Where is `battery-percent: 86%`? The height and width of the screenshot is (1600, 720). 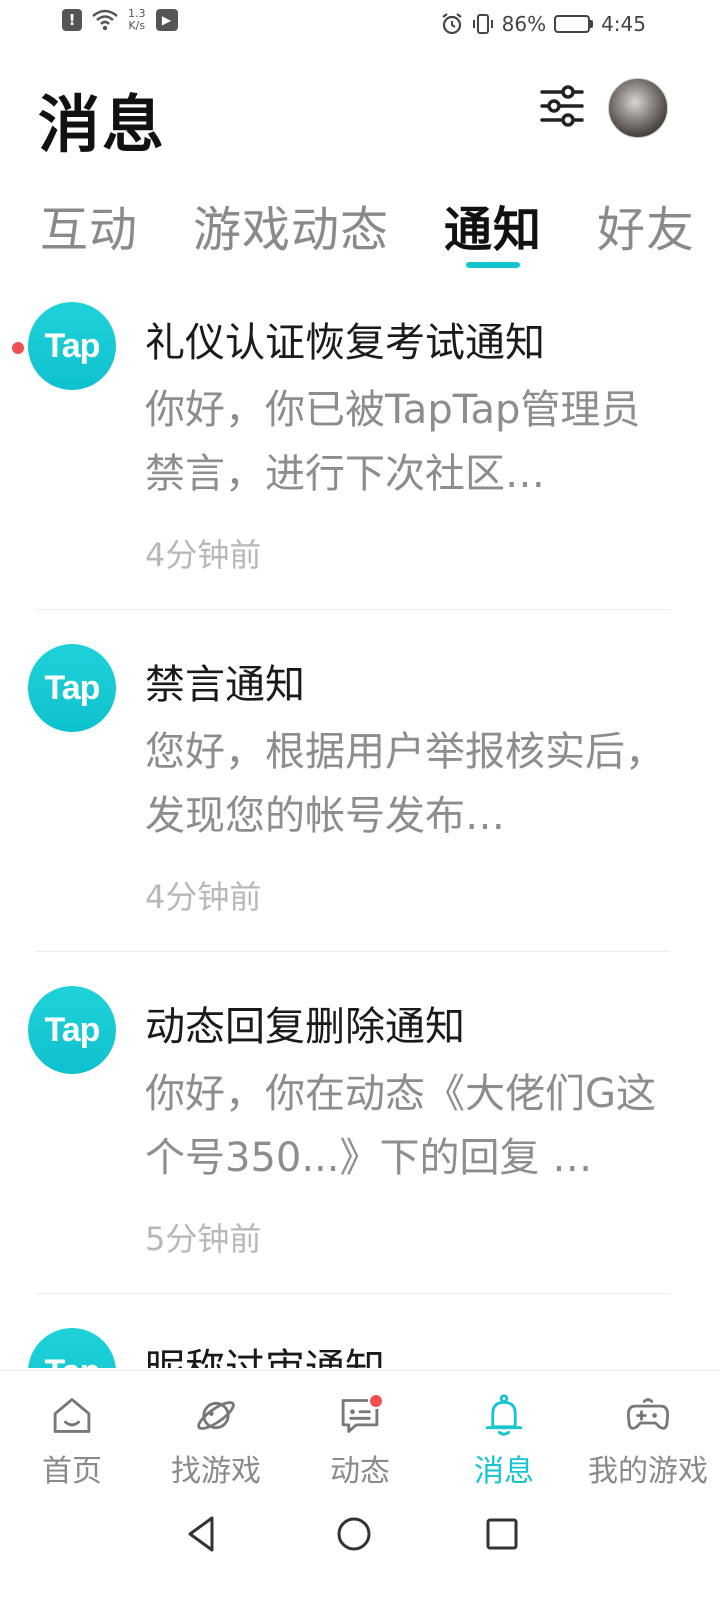
battery-percent: 86% is located at coordinates (524, 24).